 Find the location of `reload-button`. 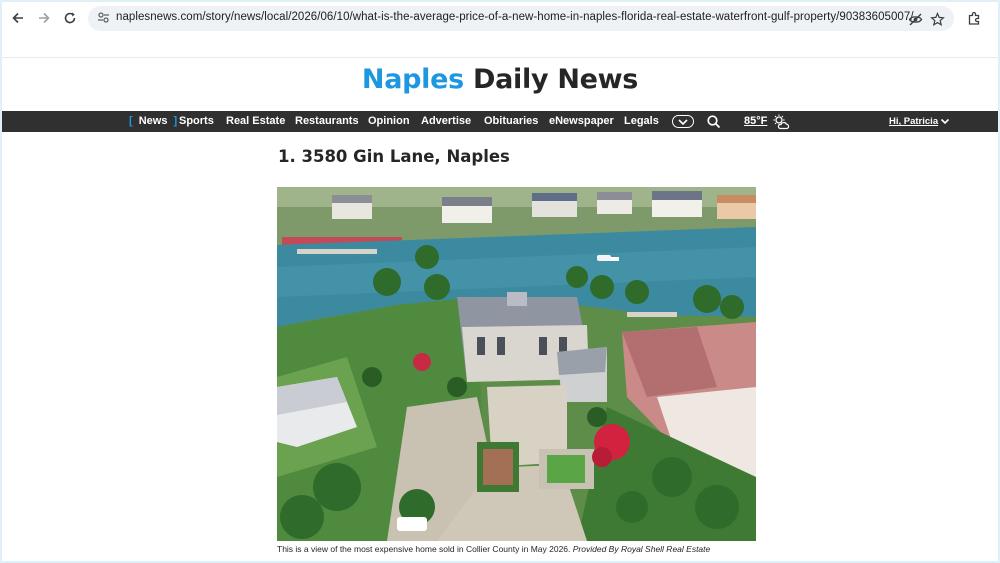

reload-button is located at coordinates (70, 18).